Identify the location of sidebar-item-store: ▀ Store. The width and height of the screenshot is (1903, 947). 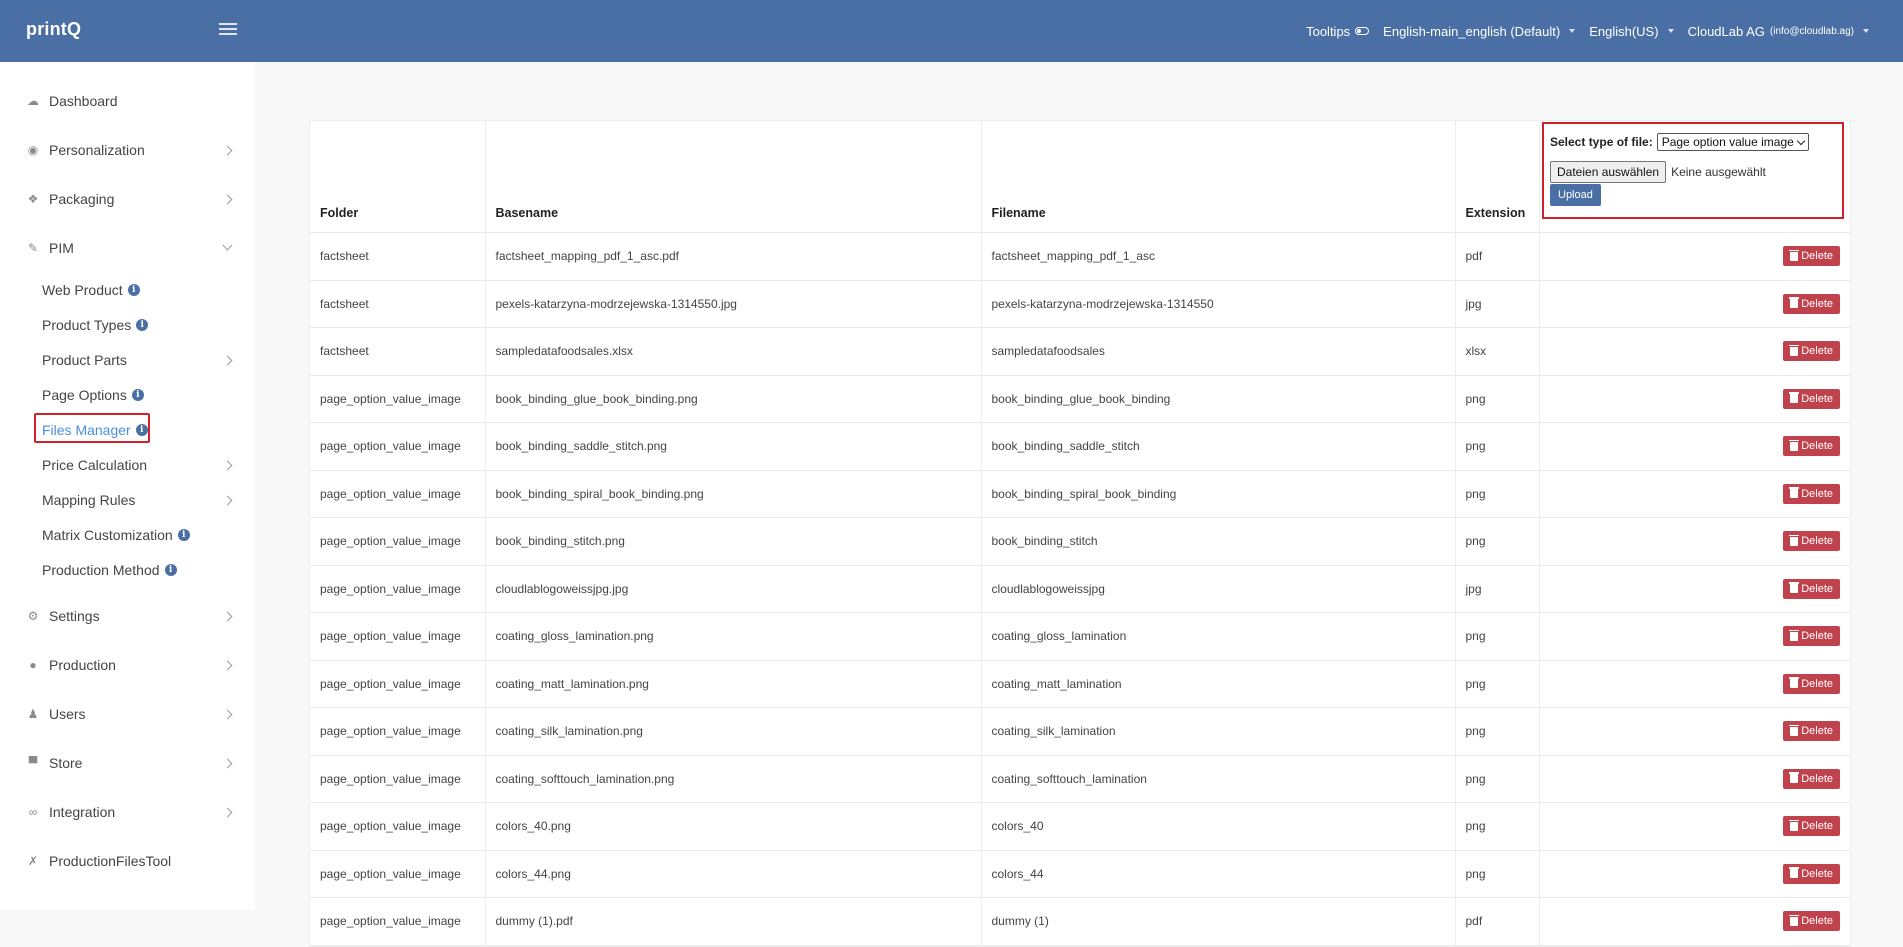
(129, 763).